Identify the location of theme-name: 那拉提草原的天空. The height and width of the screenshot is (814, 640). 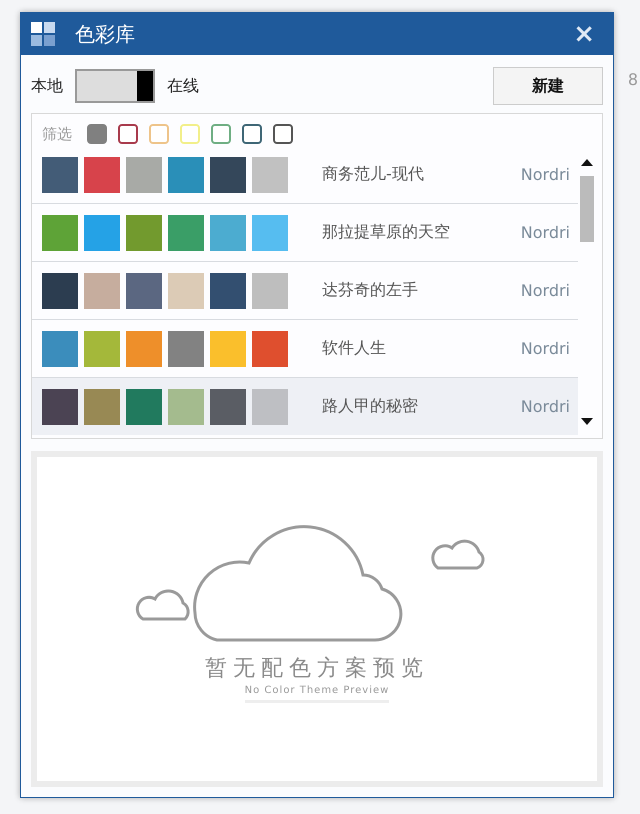
(386, 232).